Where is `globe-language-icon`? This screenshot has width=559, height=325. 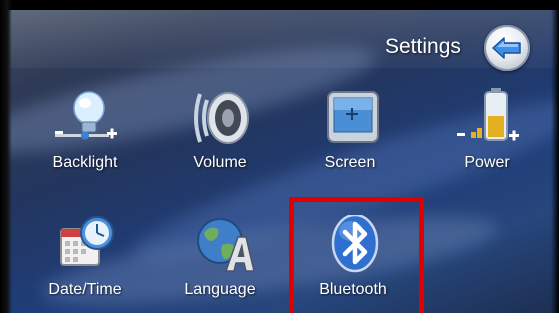 globe-language-icon is located at coordinates (225, 245).